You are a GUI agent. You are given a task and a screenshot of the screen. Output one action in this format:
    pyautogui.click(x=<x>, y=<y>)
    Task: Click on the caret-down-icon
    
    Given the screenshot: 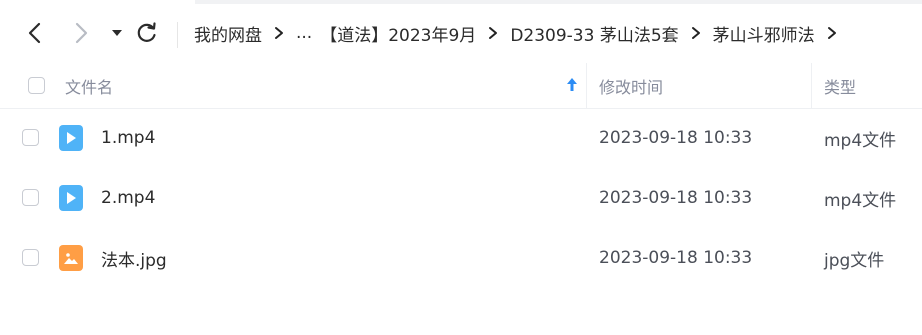 What is the action you would take?
    pyautogui.click(x=117, y=33)
    